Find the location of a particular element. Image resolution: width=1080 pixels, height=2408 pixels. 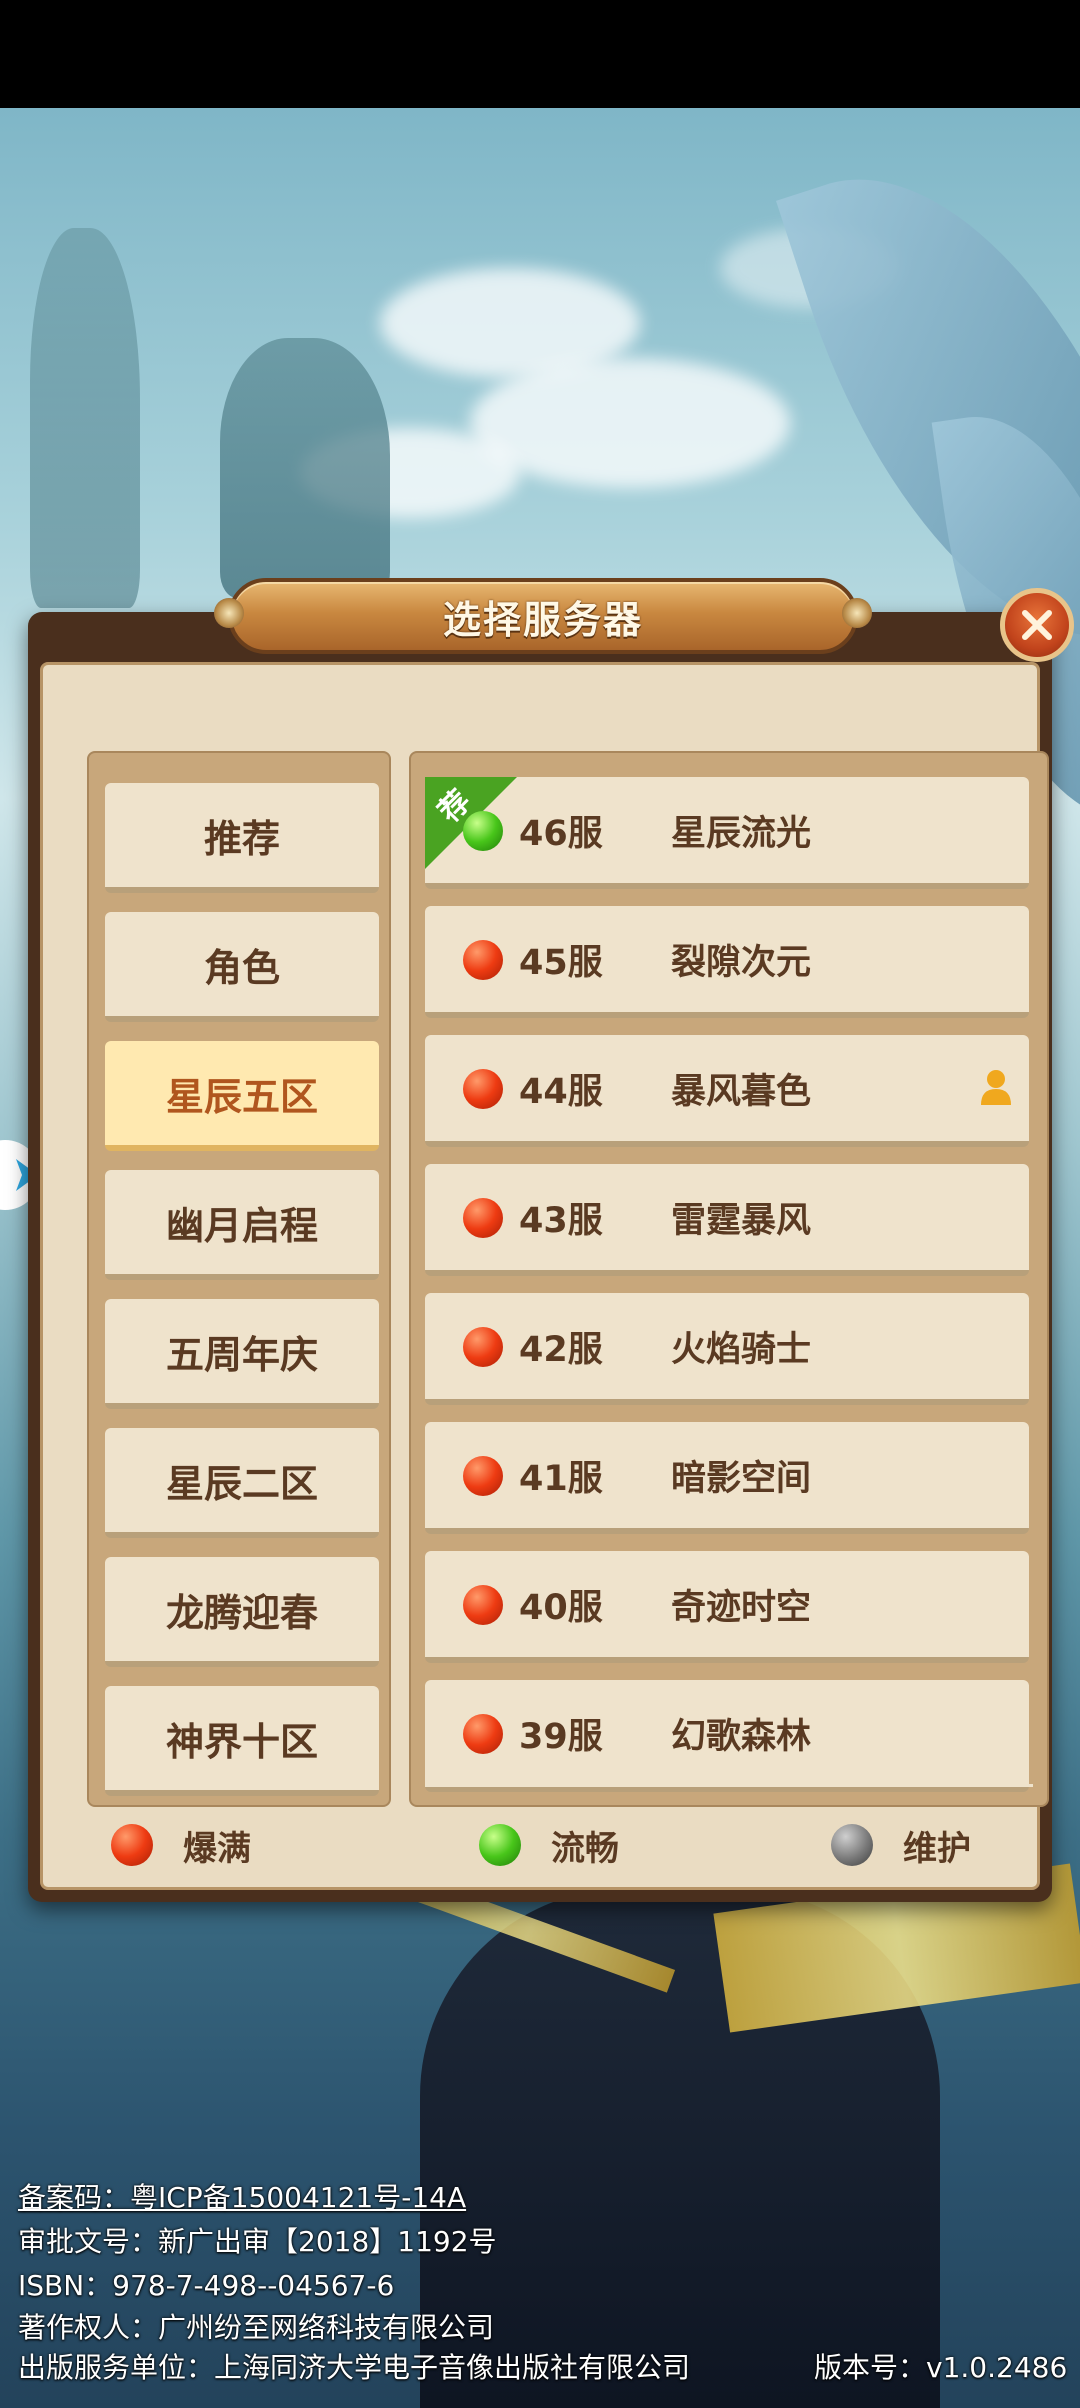

server-number: 40服 is located at coordinates (561, 1608).